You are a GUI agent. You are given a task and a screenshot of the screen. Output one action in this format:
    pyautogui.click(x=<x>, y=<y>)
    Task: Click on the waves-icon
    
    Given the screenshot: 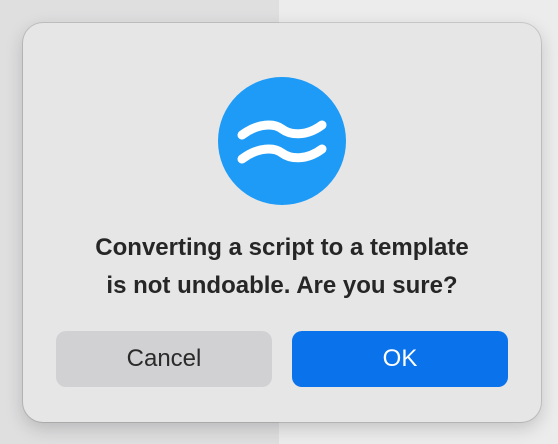 What is the action you would take?
    pyautogui.click(x=282, y=142)
    